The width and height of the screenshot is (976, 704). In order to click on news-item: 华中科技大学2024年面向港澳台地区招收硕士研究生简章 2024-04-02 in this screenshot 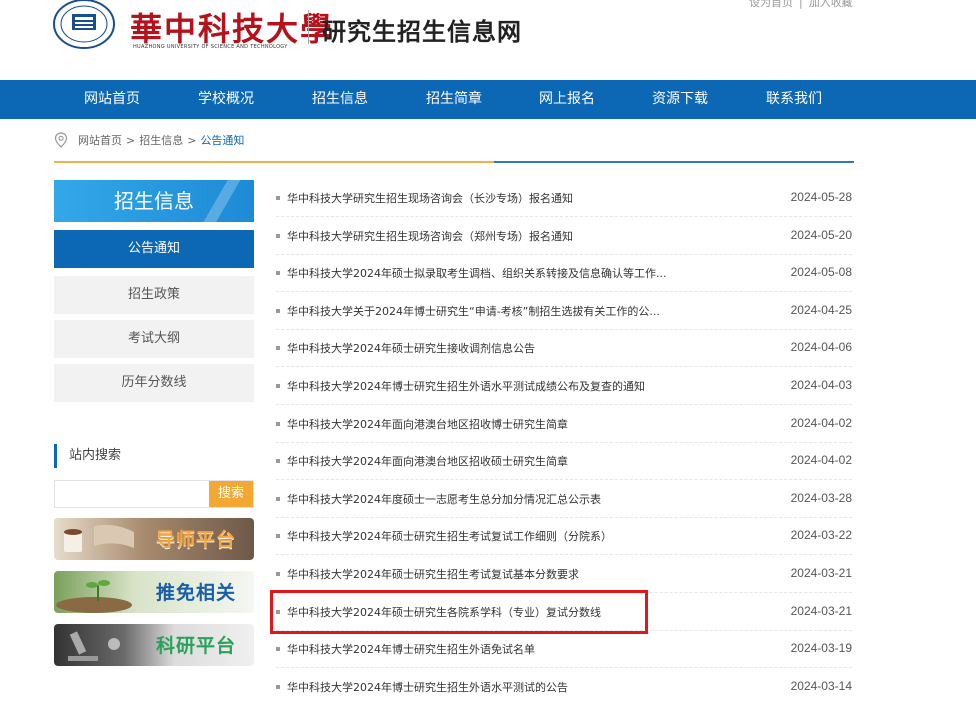, I will do `click(564, 461)`.